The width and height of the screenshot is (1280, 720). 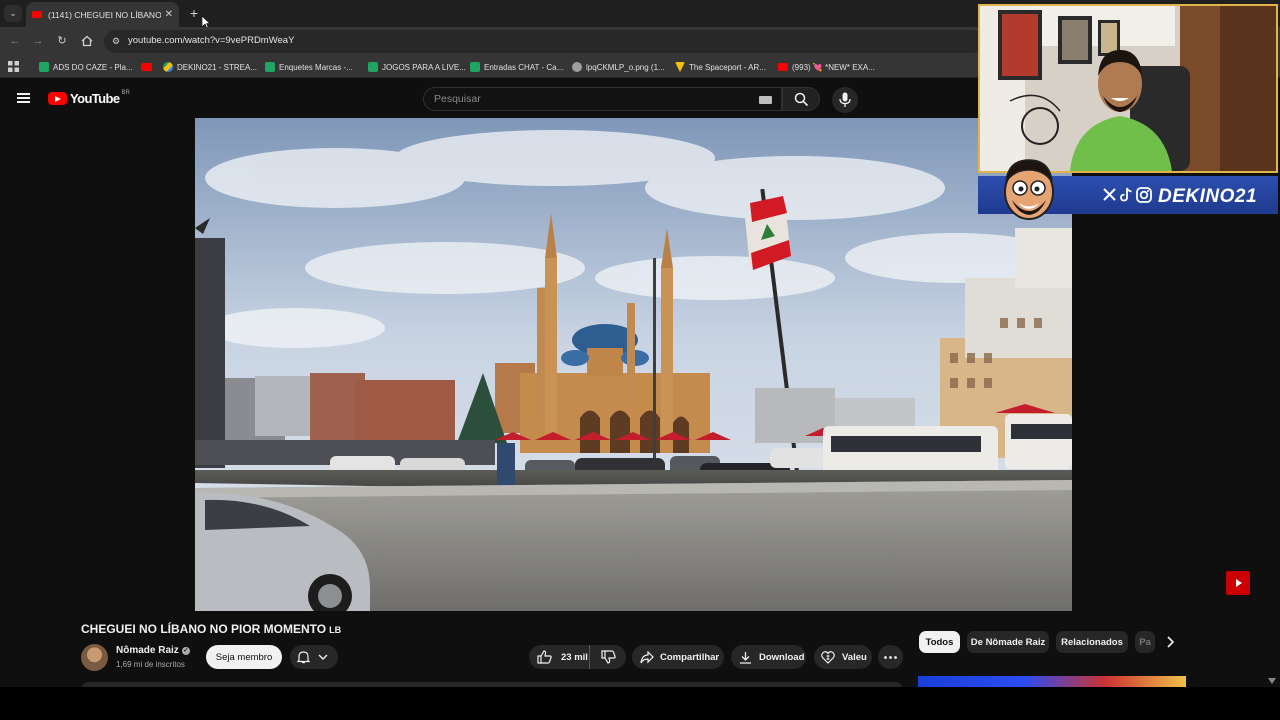 What do you see at coordinates (244, 657) in the screenshot?
I see `join-button: Seja membro` at bounding box center [244, 657].